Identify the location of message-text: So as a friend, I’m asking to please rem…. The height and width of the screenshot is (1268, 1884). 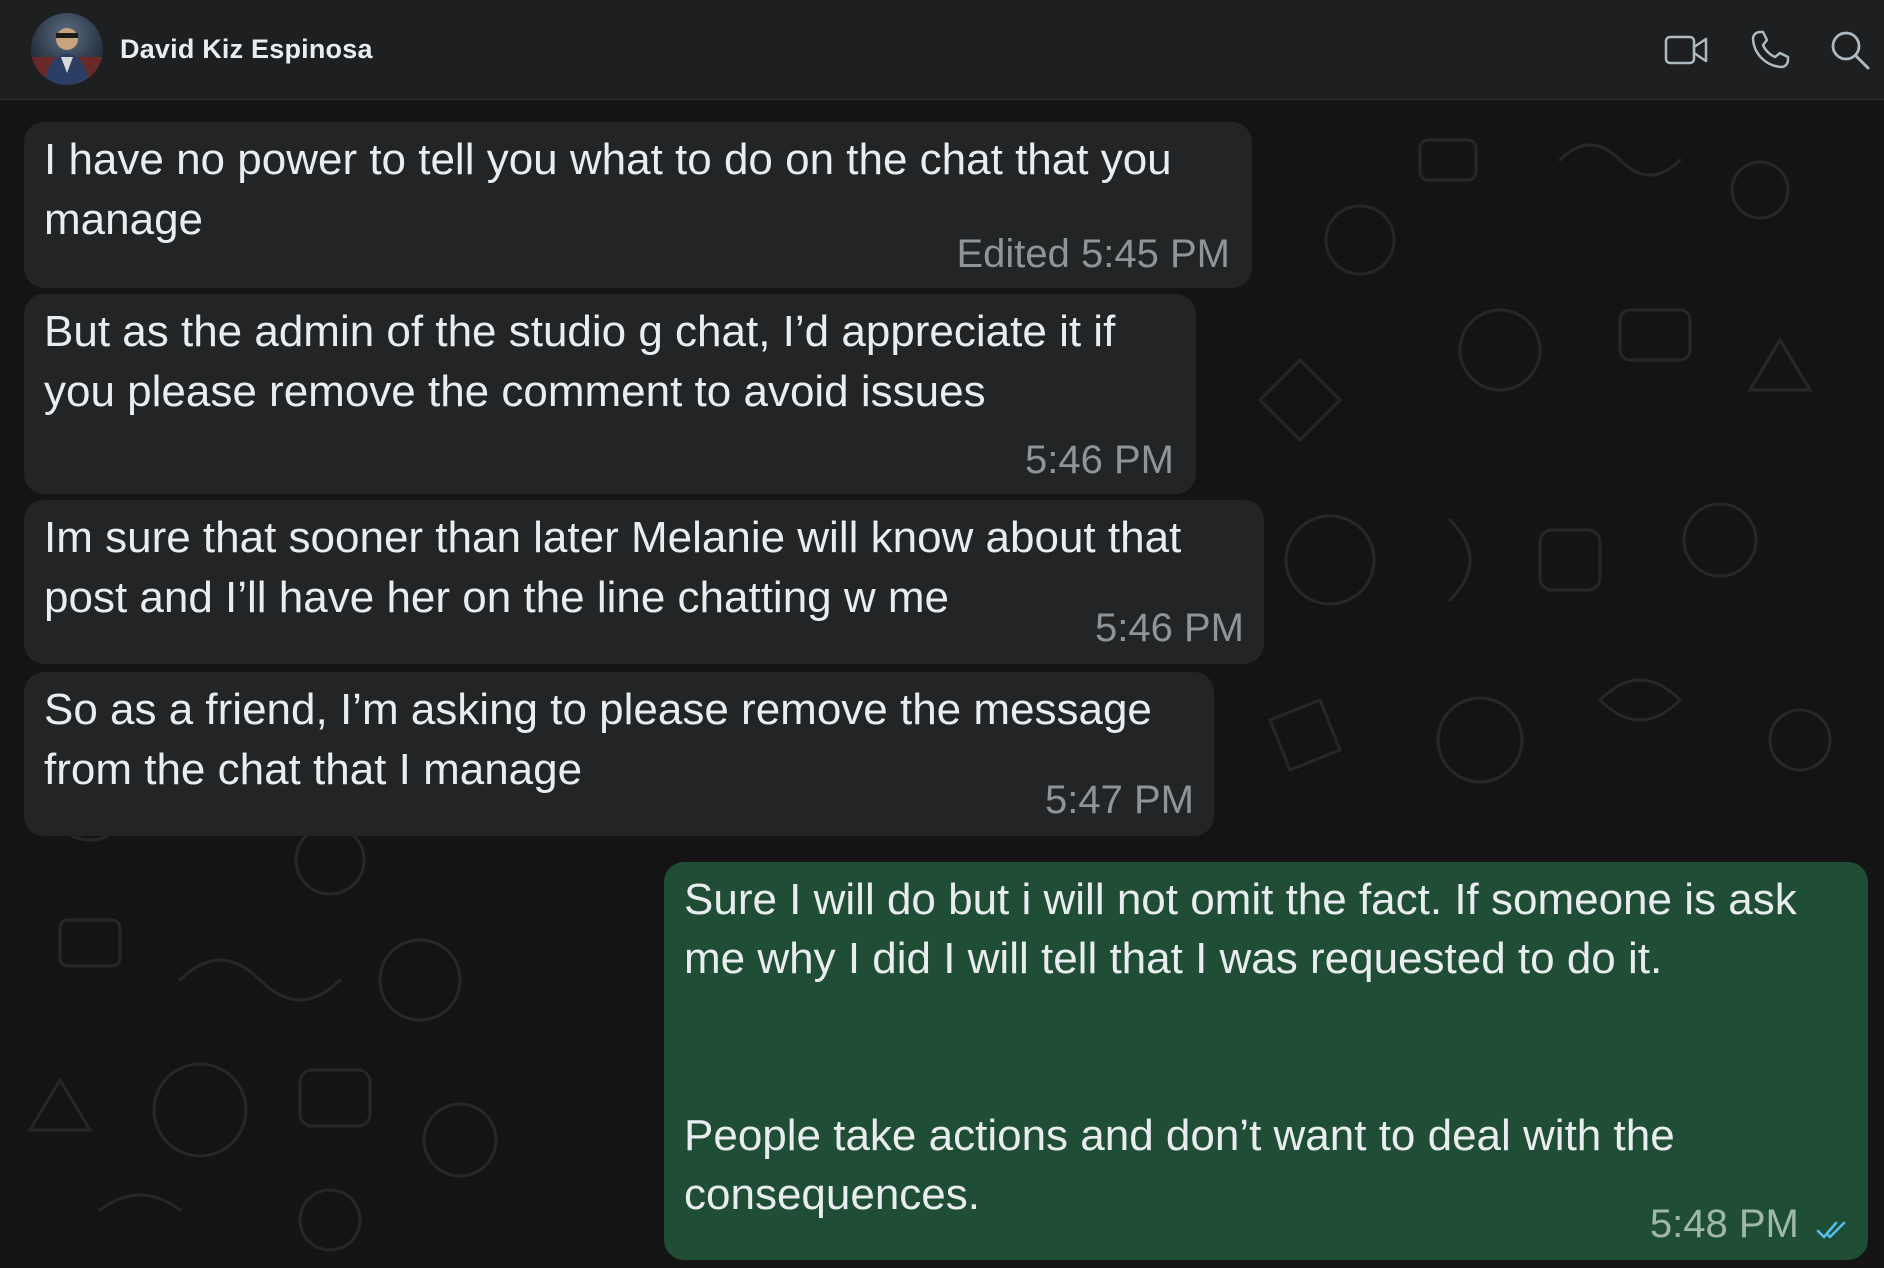
(598, 739).